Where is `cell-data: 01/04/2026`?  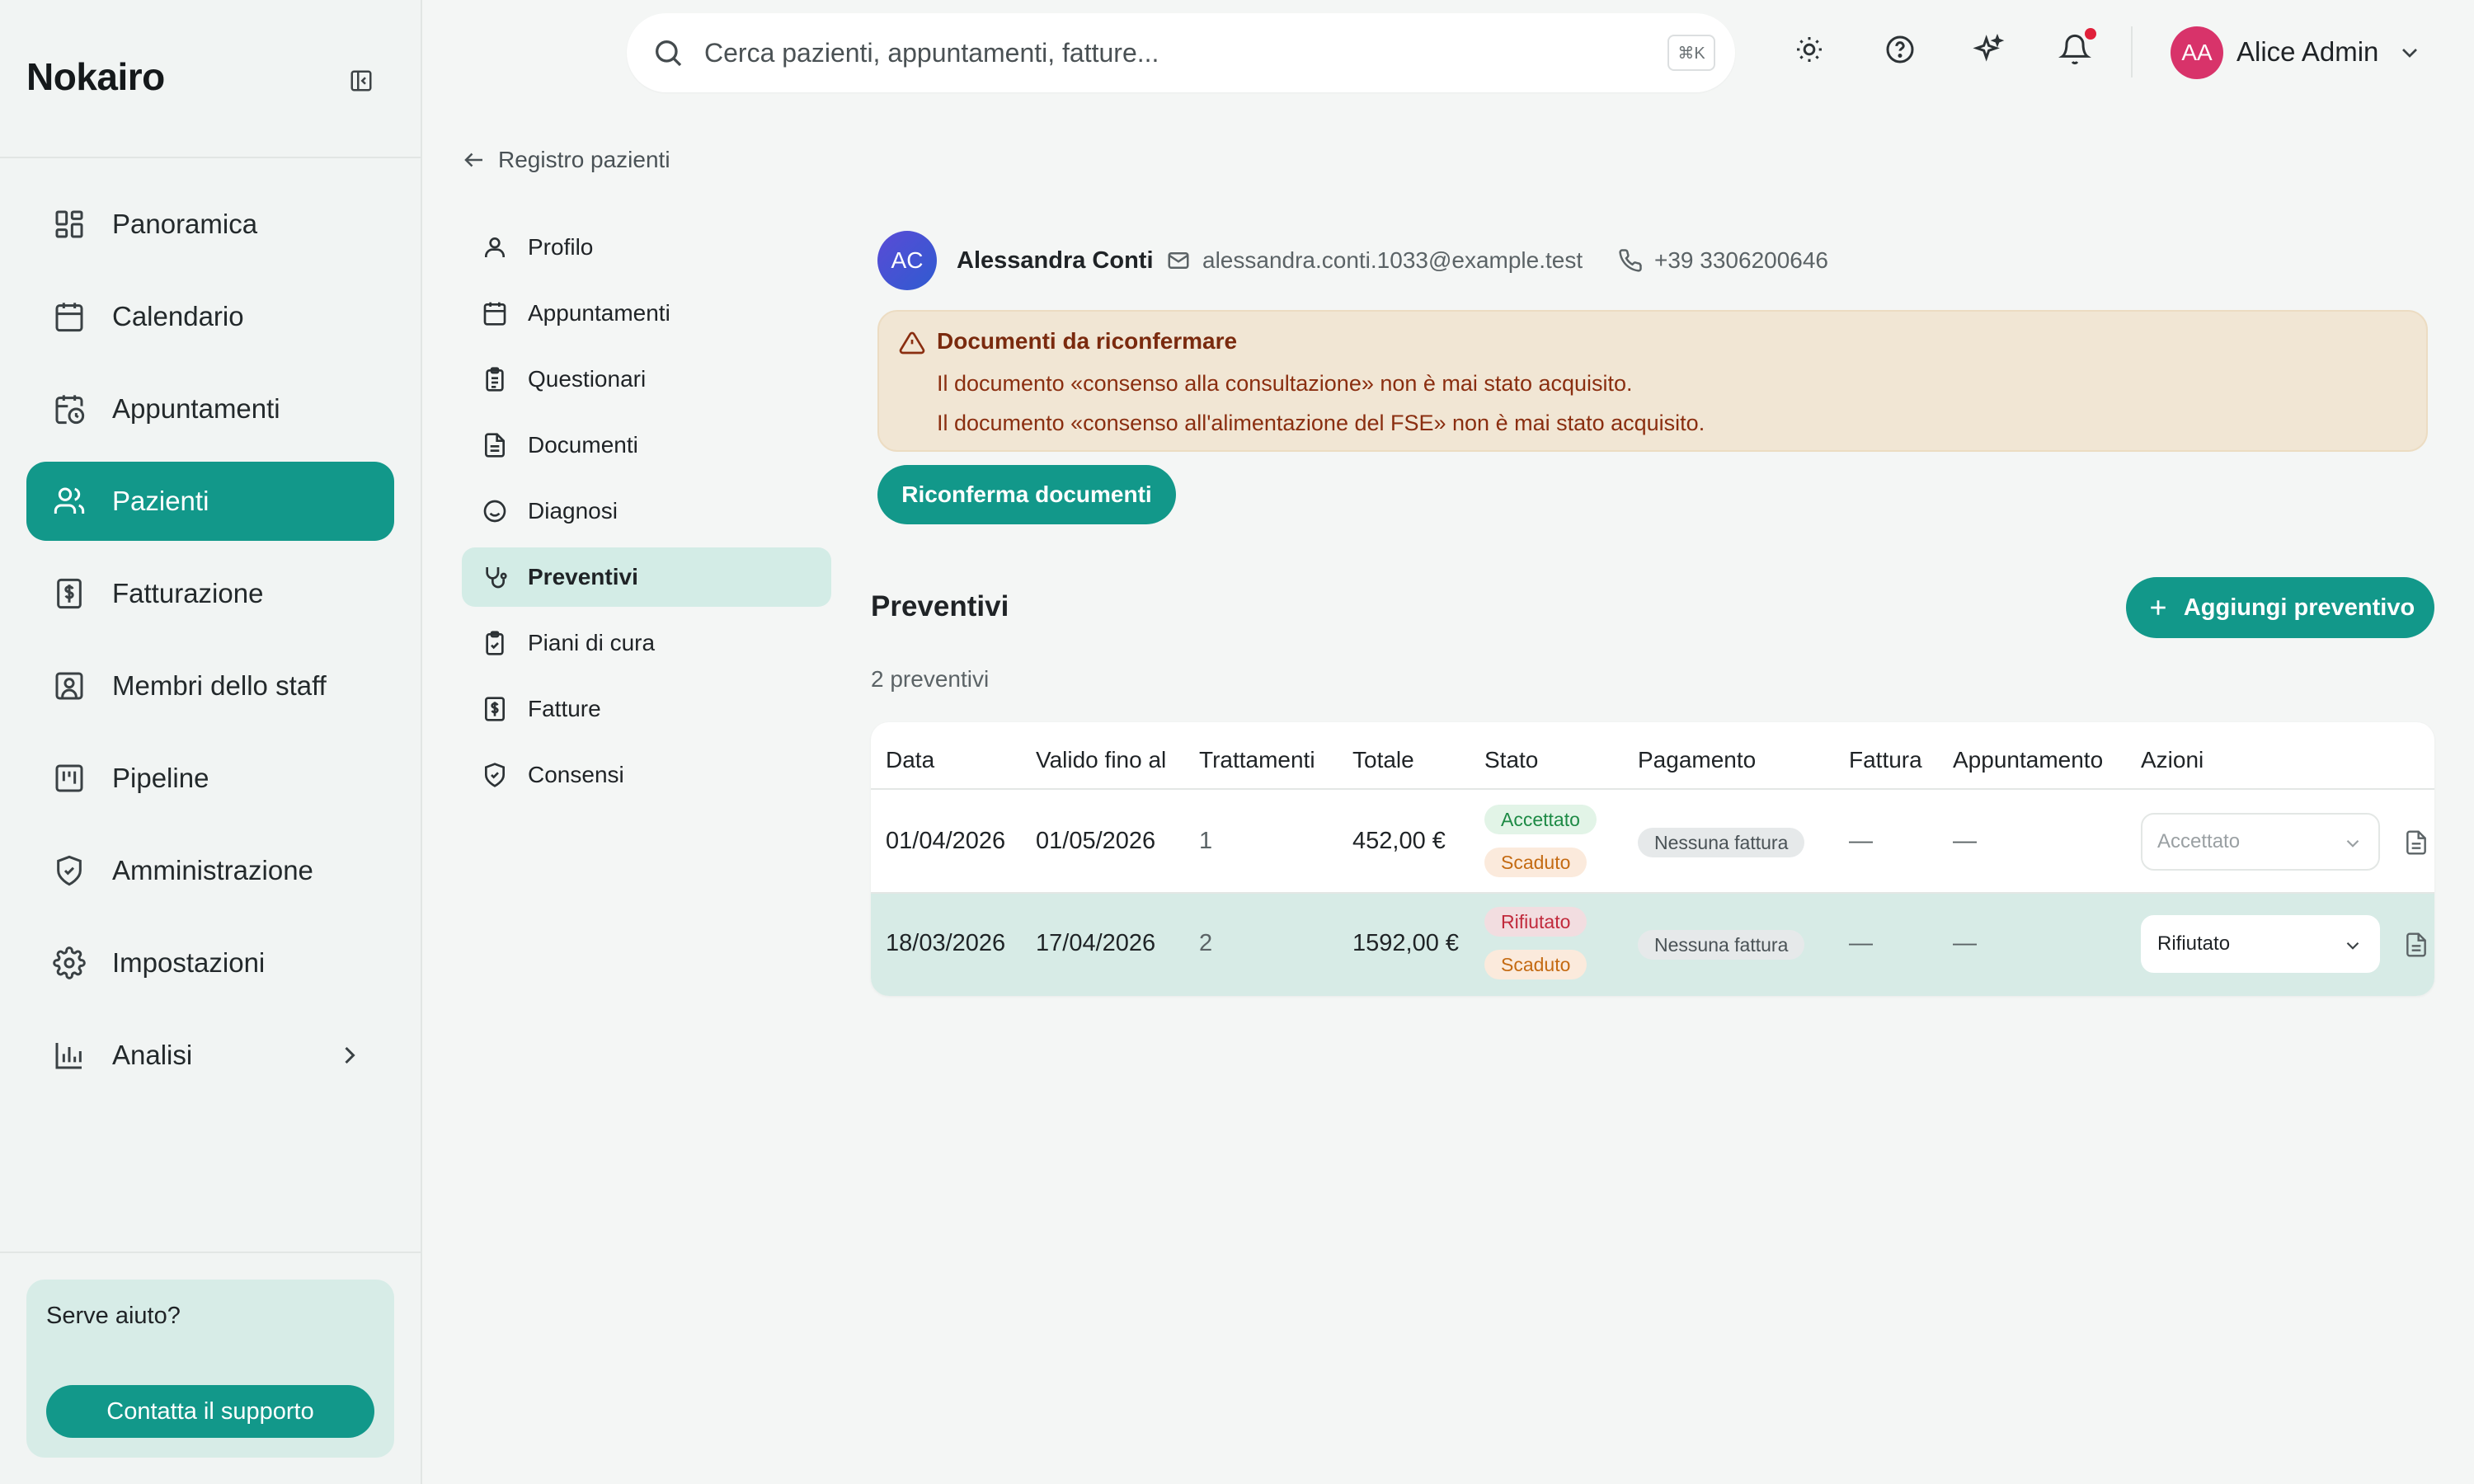 cell-data: 01/04/2026 is located at coordinates (946, 841).